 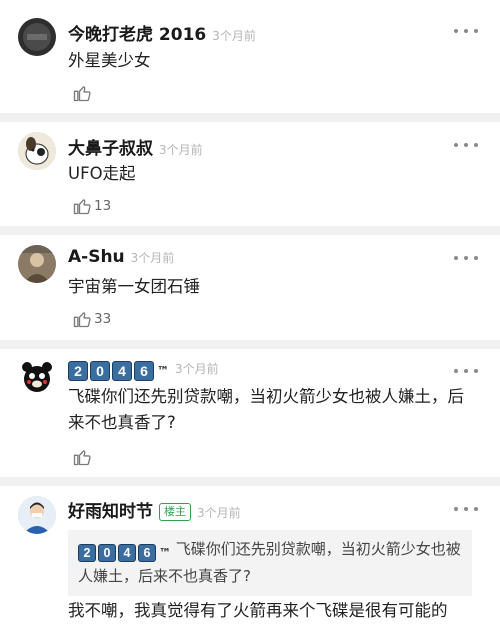 I want to click on username-text: A-Shu, so click(x=96, y=257).